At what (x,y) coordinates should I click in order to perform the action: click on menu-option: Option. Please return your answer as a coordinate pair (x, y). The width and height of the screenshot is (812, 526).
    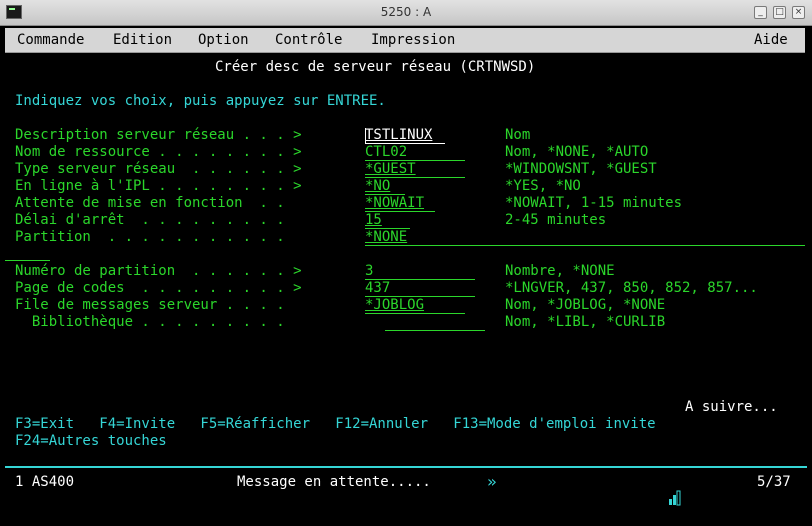
    Looking at the image, I should click on (223, 40).